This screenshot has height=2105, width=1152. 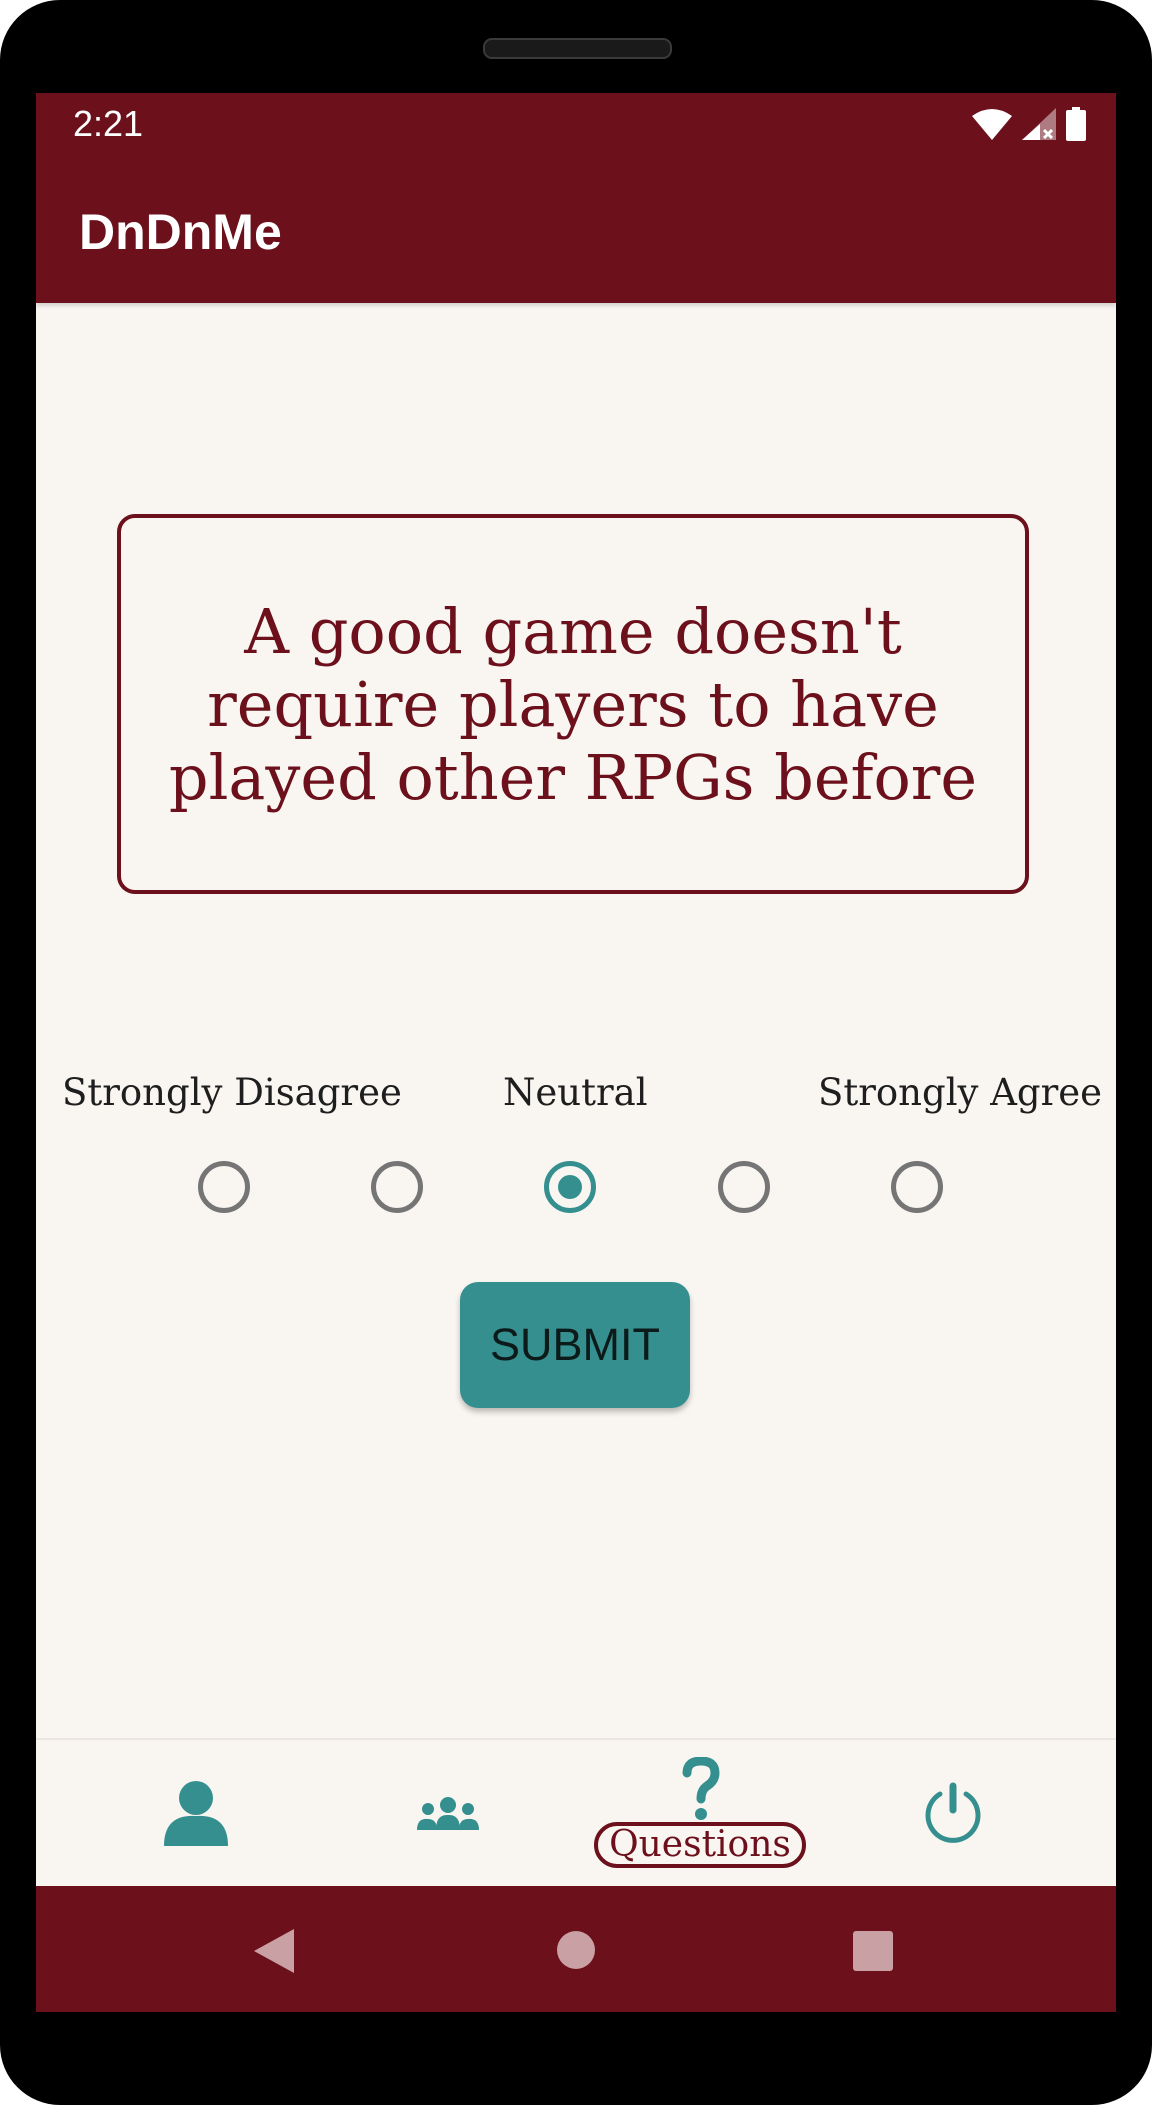 I want to click on home-icon, so click(x=576, y=1950).